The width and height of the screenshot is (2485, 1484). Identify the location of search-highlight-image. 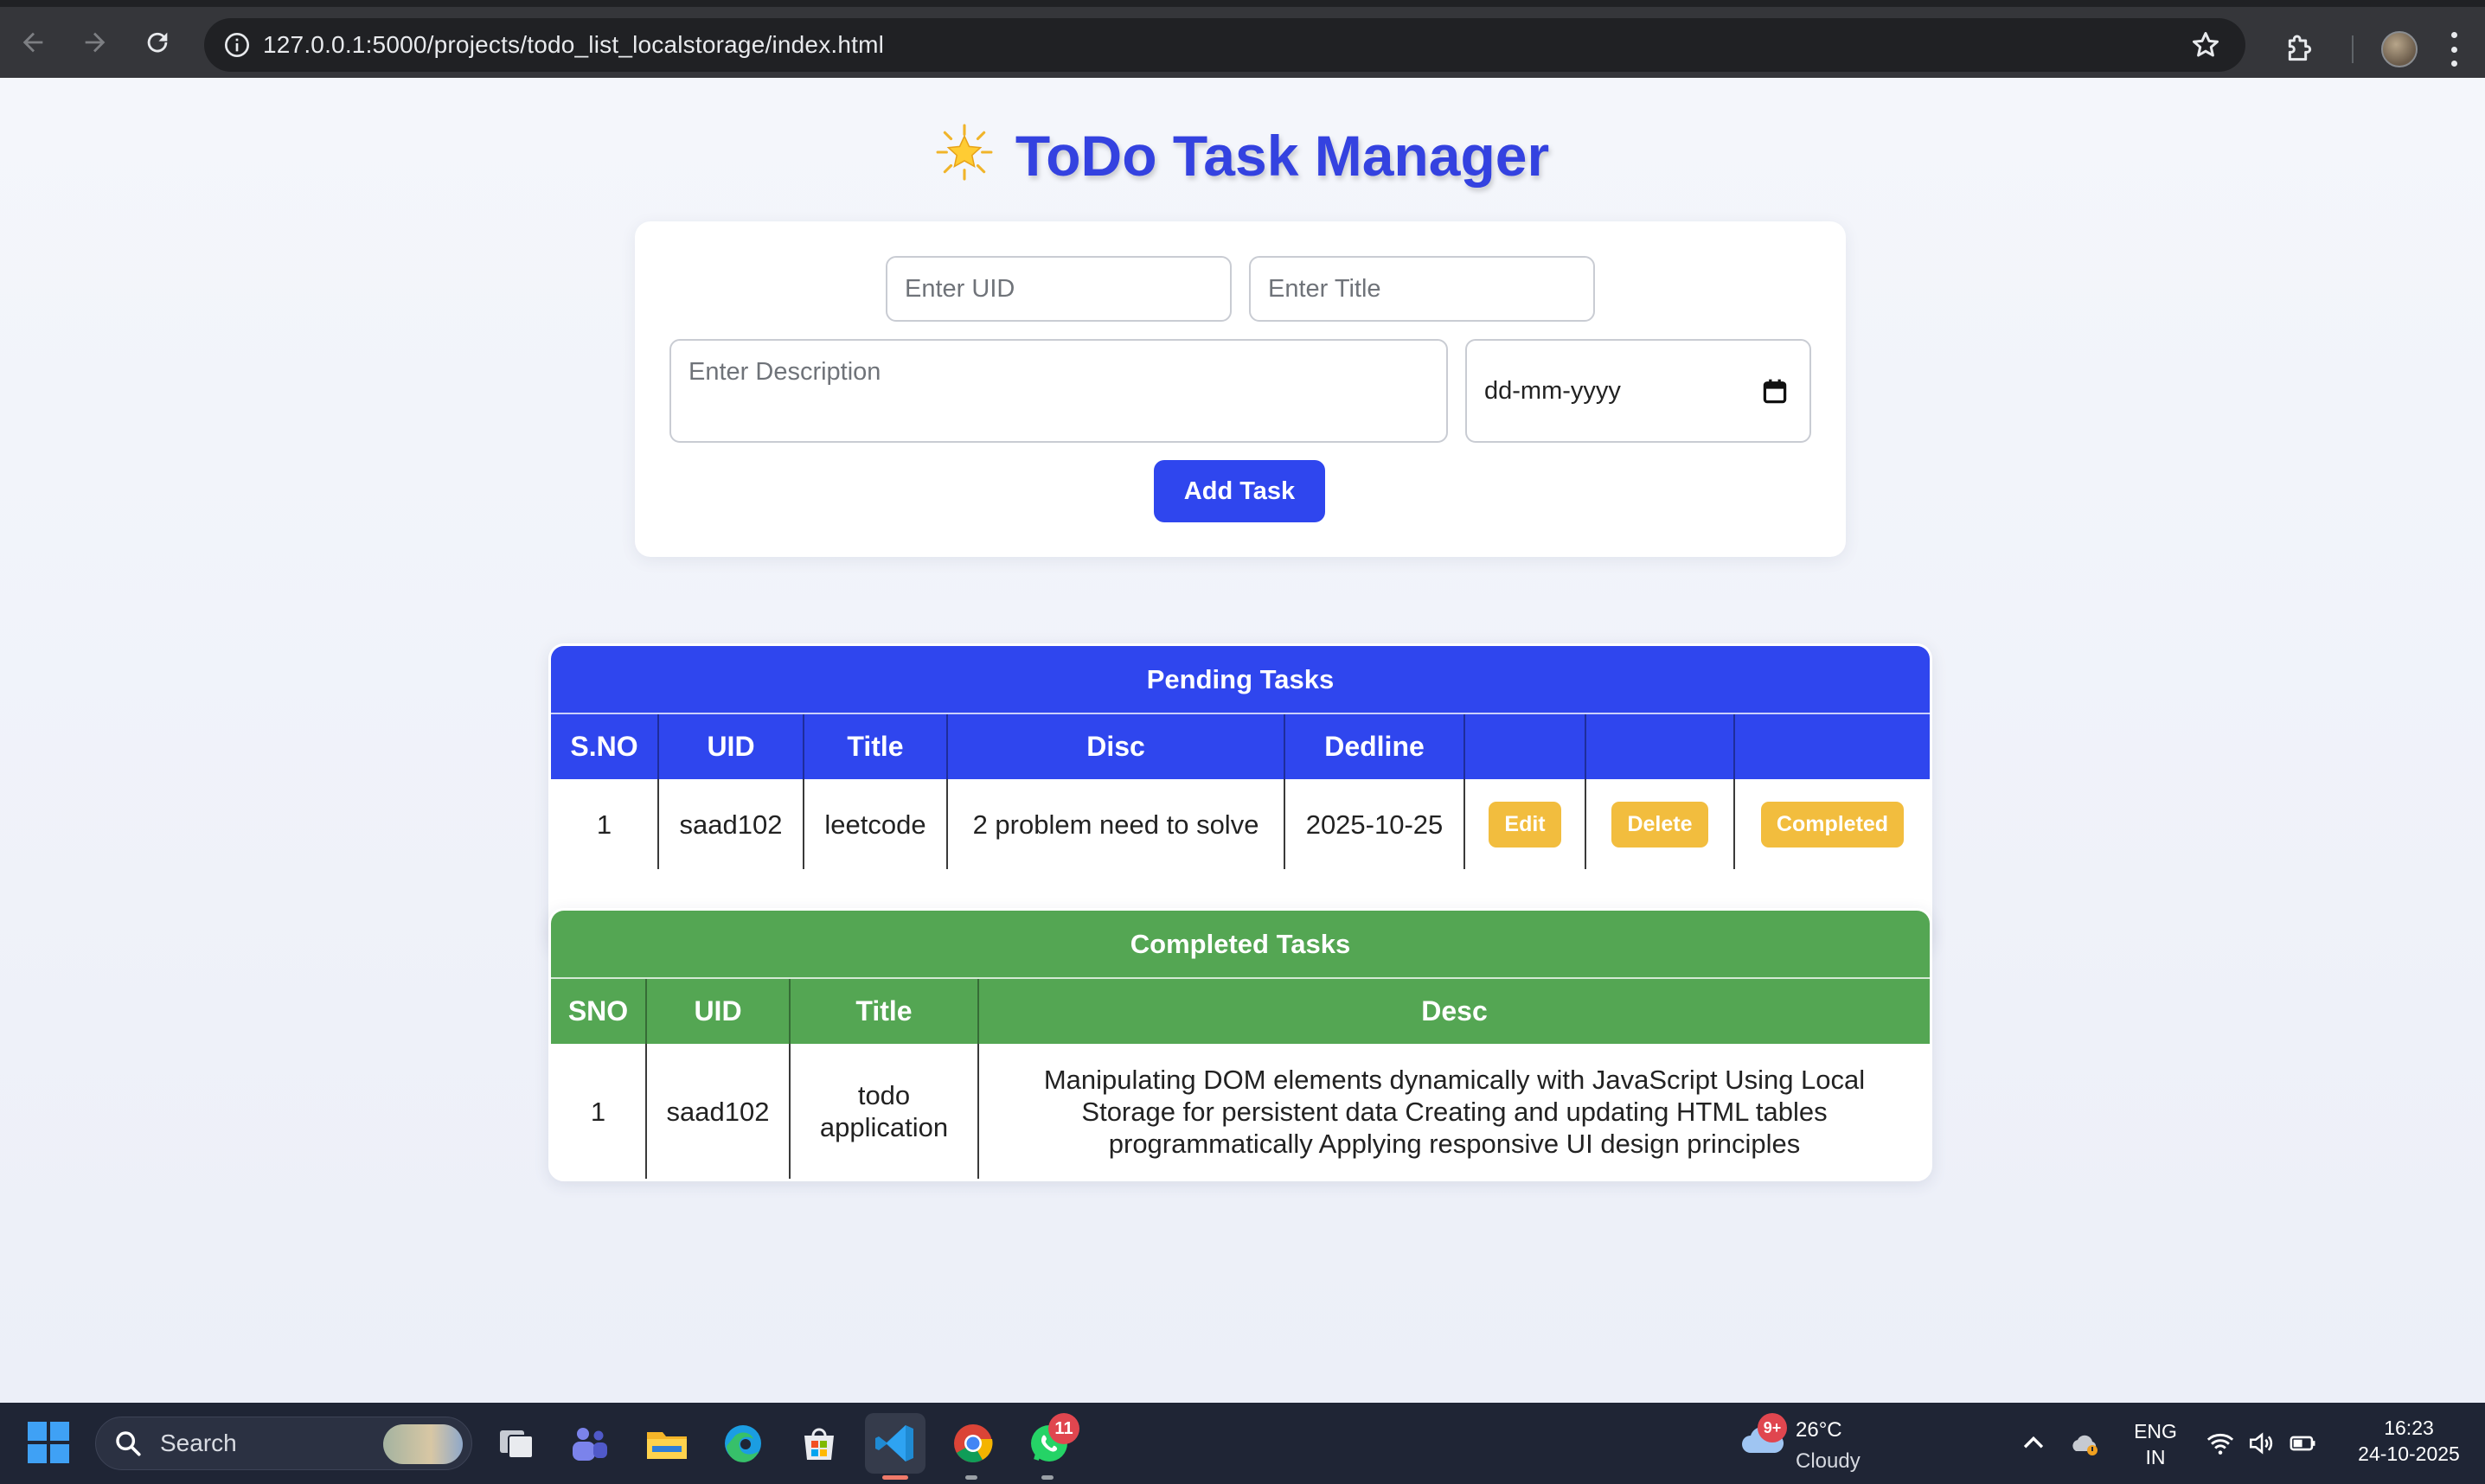
(423, 1444).